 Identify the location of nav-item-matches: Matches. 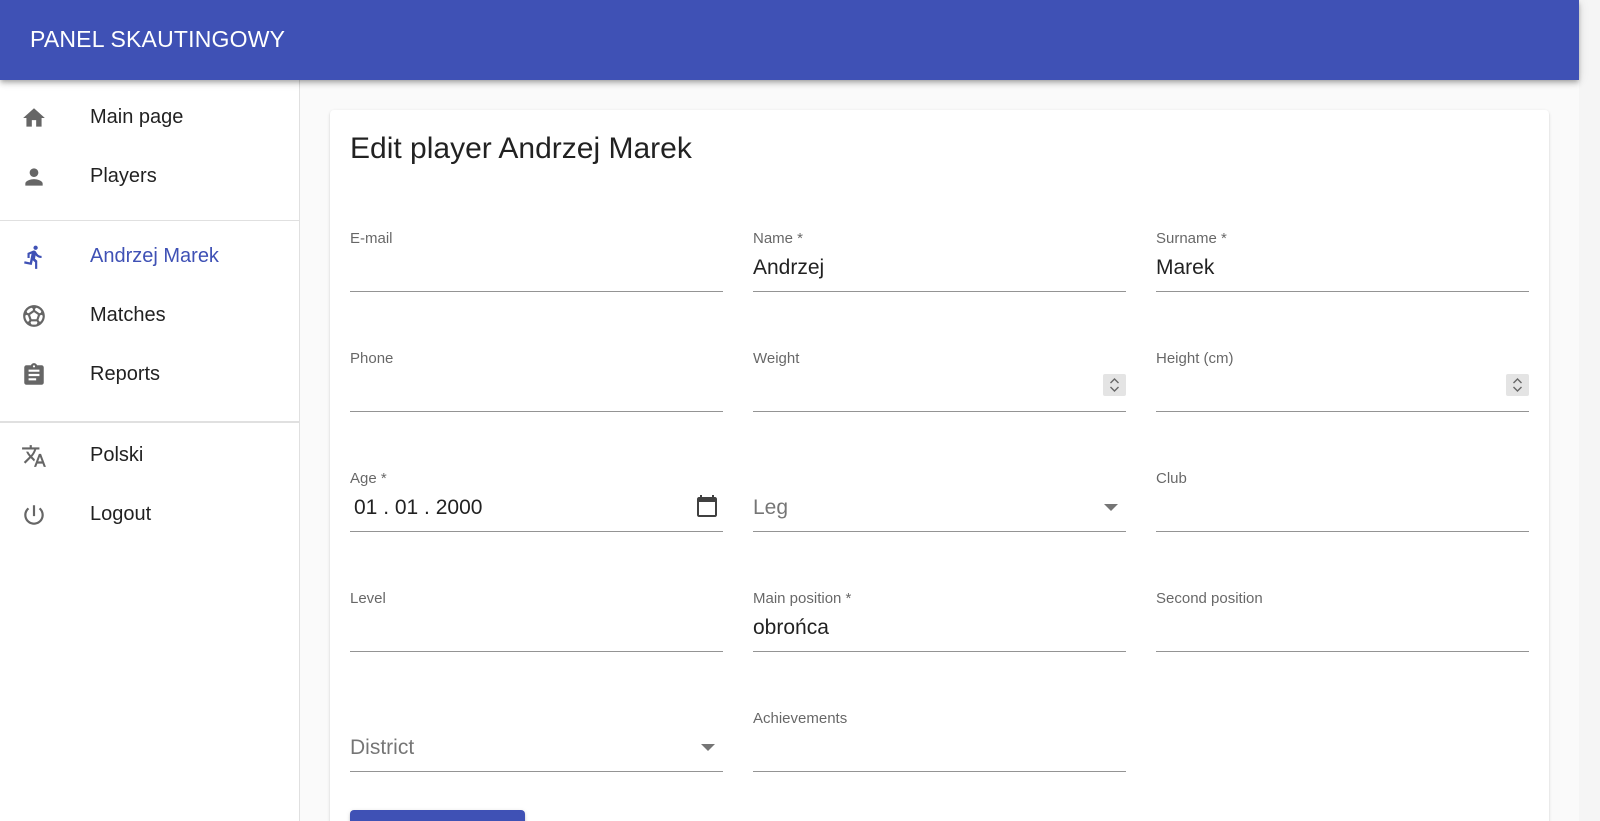
(149, 315).